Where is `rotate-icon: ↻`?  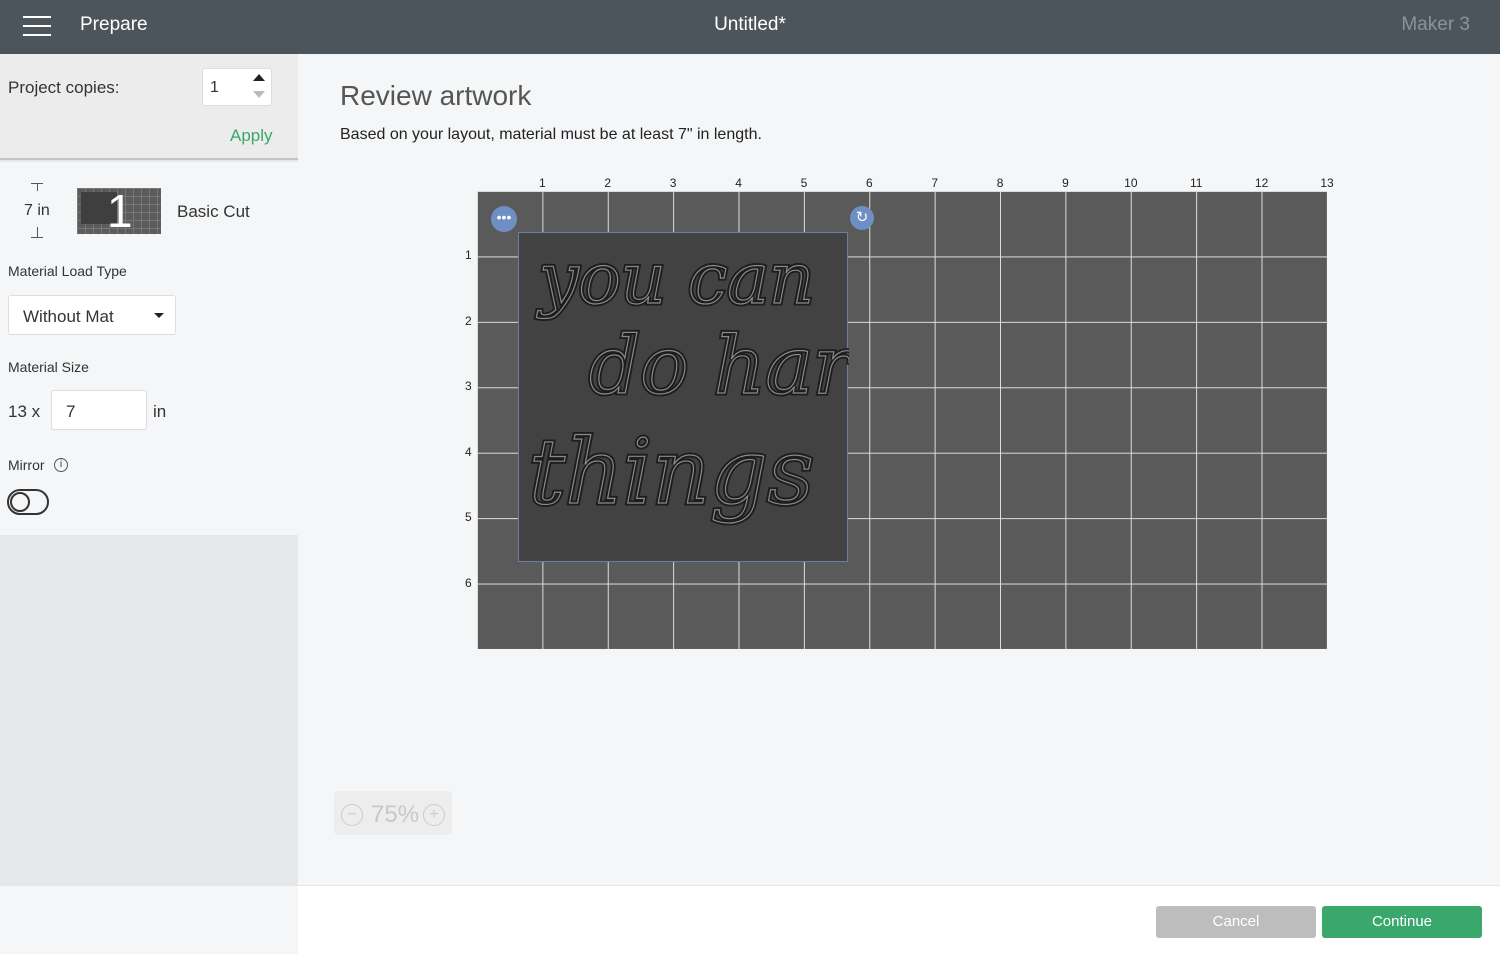 rotate-icon: ↻ is located at coordinates (862, 218).